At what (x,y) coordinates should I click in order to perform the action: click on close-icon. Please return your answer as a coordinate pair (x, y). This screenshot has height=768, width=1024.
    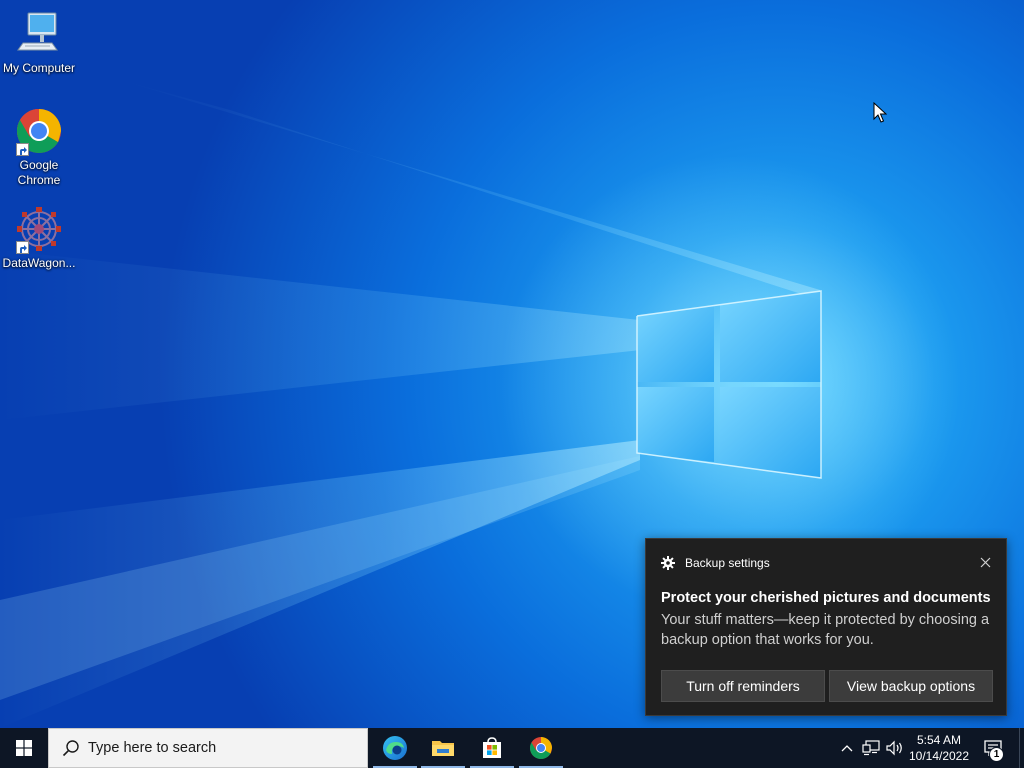
    Looking at the image, I should click on (985, 562).